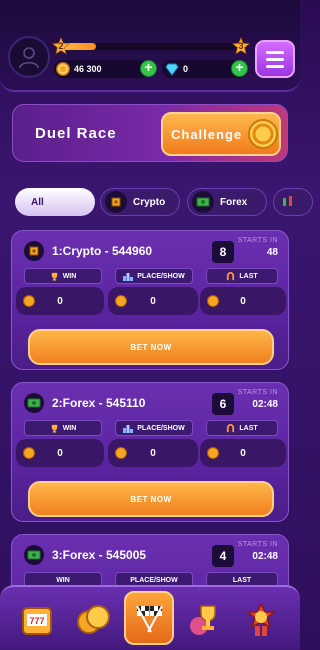 This screenshot has width=320, height=650. Describe the element at coordinates (186, 69) in the screenshot. I see `gem-balance-value: 0` at that location.